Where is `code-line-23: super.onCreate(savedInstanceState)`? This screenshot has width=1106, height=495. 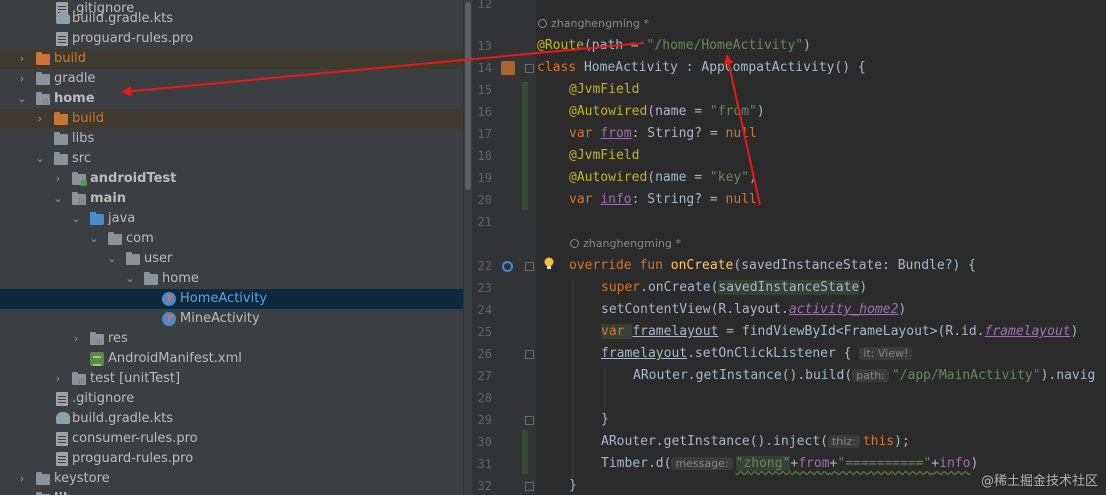
code-line-23: super.onCreate(savedInstanceState) is located at coordinates (734, 288).